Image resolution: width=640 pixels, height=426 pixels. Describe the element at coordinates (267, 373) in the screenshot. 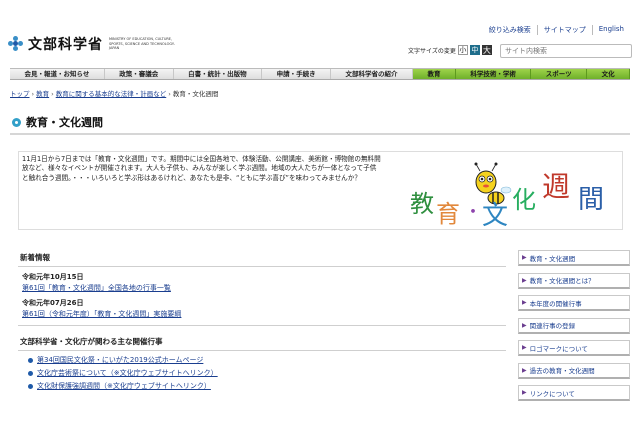

I see `list-item: 文化庁芸術祭について（※文化庁ウェブサイトへリンク）` at that location.